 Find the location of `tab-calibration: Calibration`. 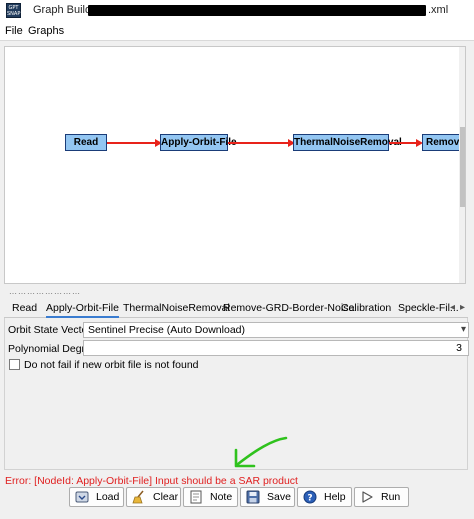

tab-calibration: Calibration is located at coordinates (366, 308).